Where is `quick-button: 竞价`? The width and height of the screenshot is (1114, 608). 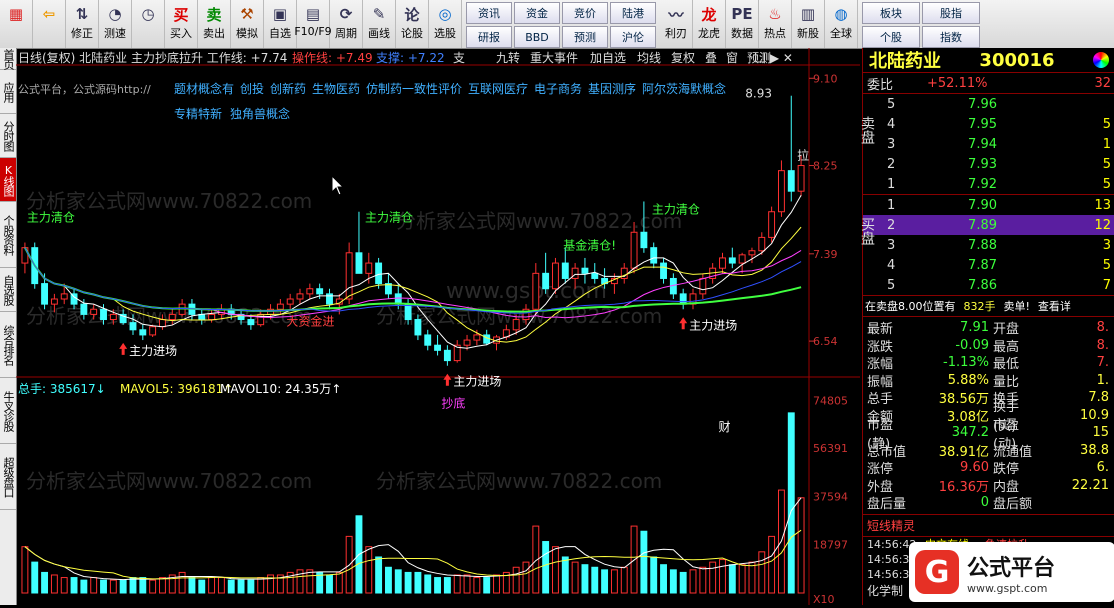 quick-button: 竞价 is located at coordinates (585, 13).